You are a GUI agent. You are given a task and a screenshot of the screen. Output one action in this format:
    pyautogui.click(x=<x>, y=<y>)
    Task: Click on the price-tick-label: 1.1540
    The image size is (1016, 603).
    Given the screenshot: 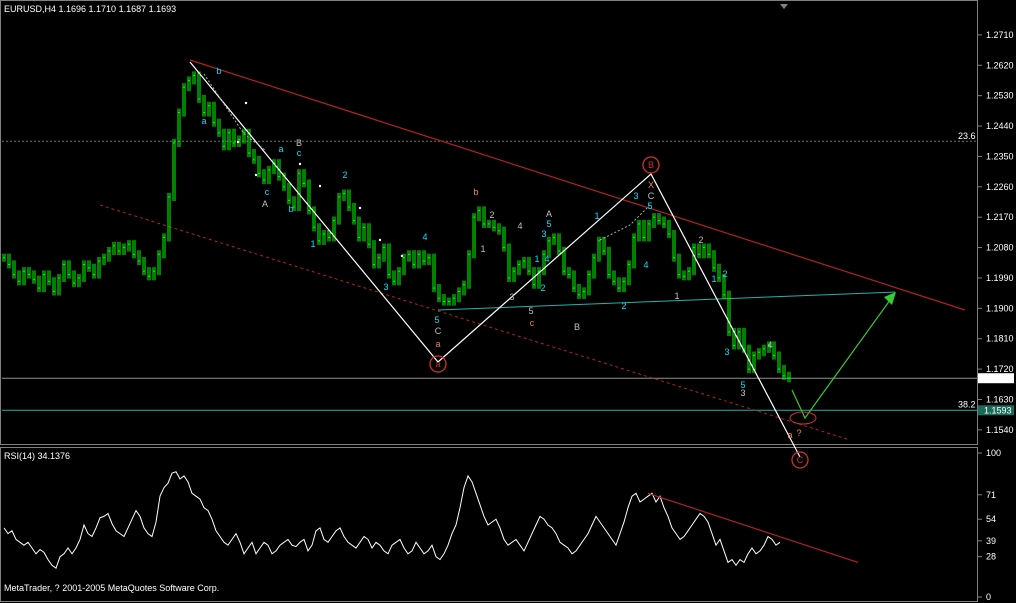 What is the action you would take?
    pyautogui.click(x=1000, y=430)
    